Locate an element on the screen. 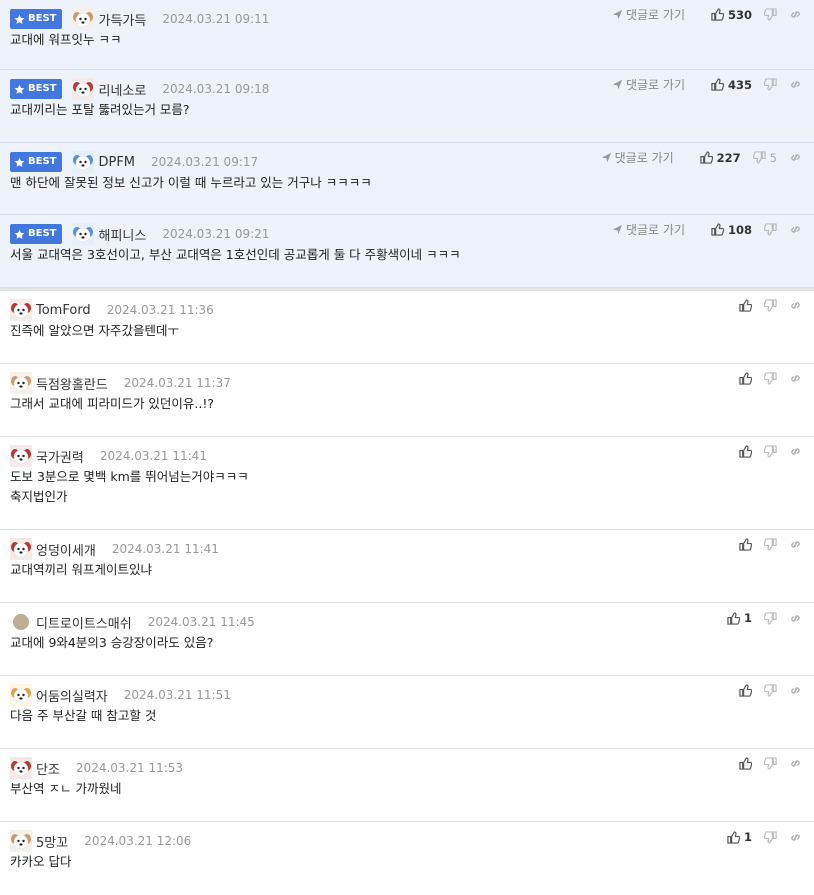 This screenshot has width=814, height=895. nickname: 국가권력 is located at coordinates (60, 456).